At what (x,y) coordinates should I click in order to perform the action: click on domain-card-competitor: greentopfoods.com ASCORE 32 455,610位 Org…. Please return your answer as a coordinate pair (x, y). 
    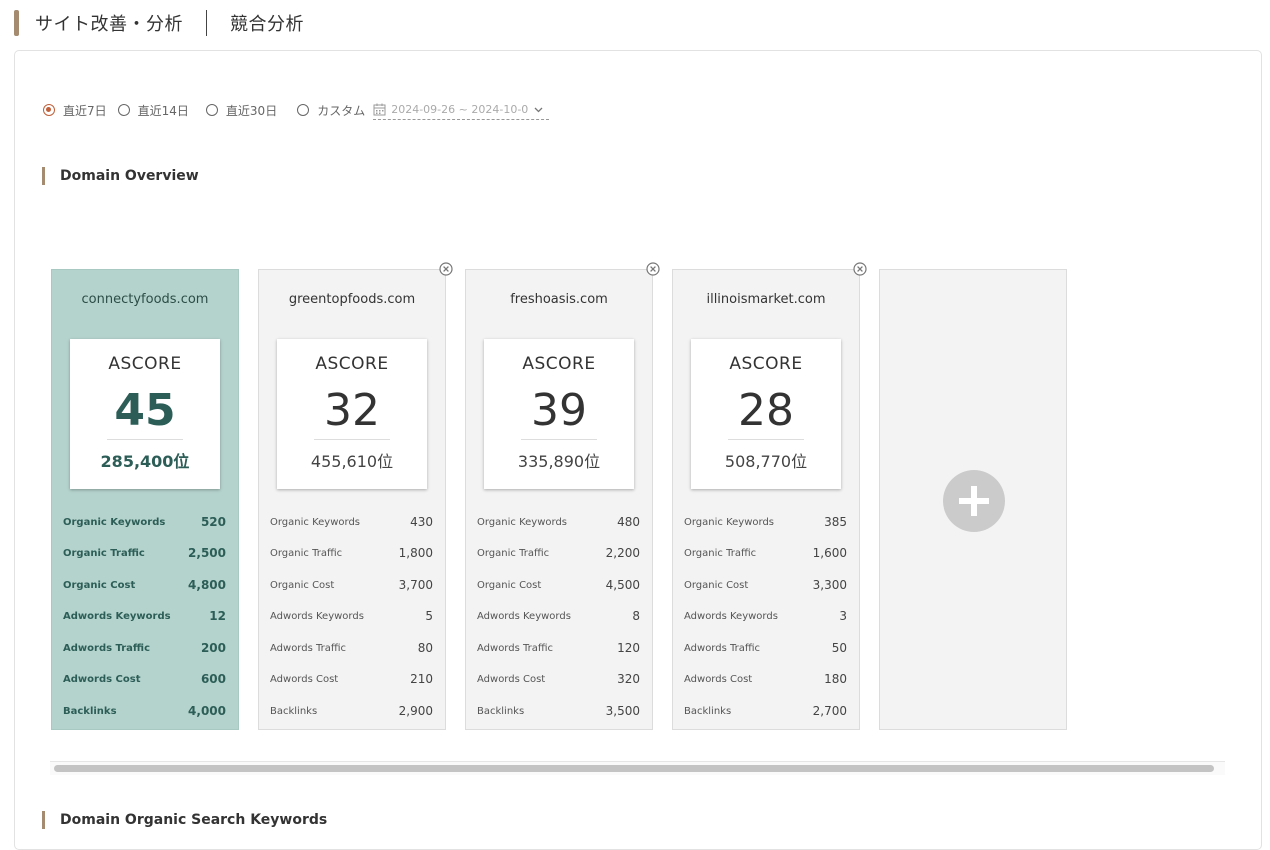
    Looking at the image, I should click on (355, 496).